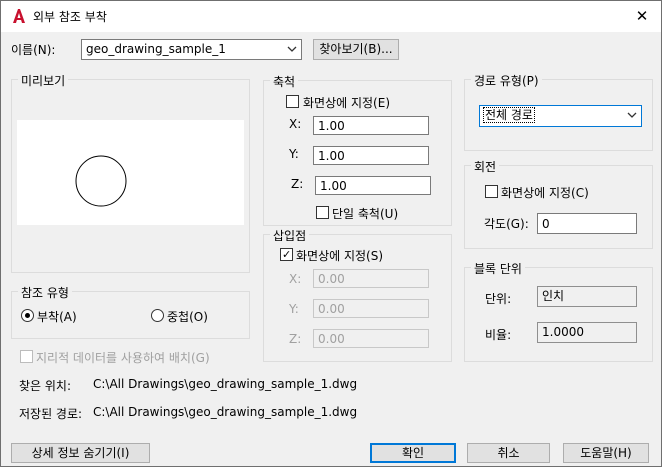 The height and width of the screenshot is (467, 662). Describe the element at coordinates (347, 103) in the screenshot. I see `scale-specify-label: 화면상에 지정(E)` at that location.